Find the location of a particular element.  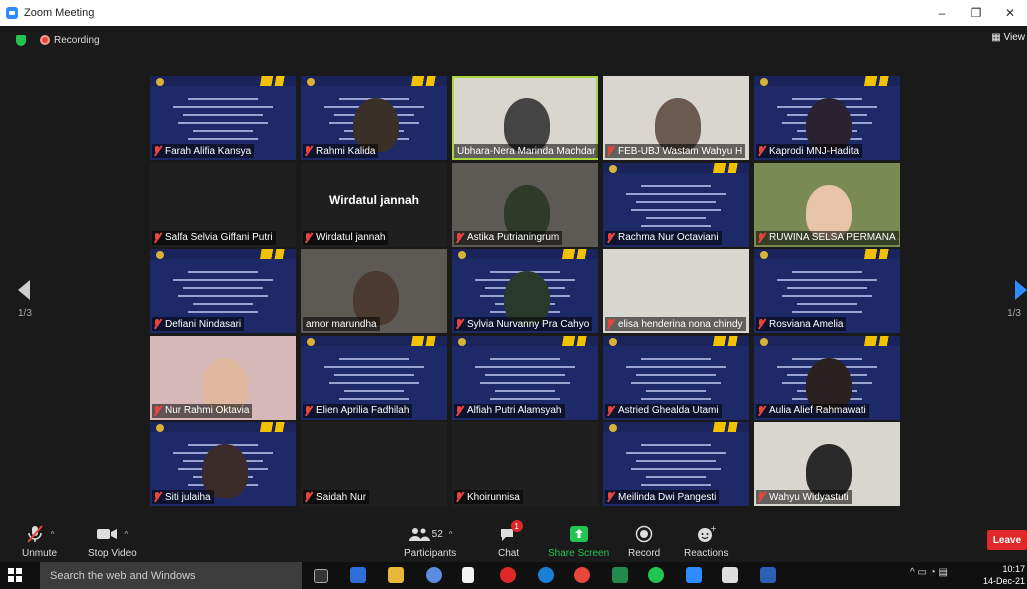

system-tray-icons: ^ ▭ ◔ ▤ is located at coordinates (929, 572).